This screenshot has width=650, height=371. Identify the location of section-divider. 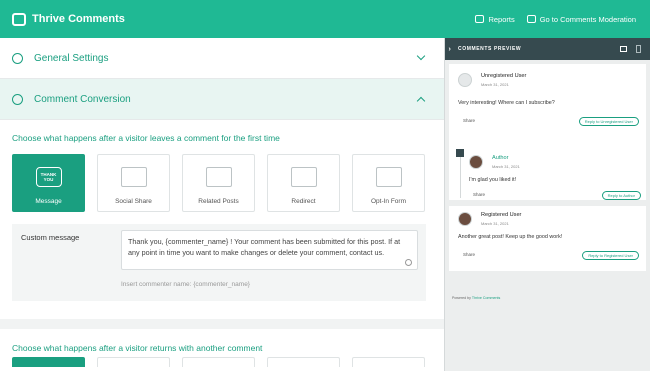
(222, 324).